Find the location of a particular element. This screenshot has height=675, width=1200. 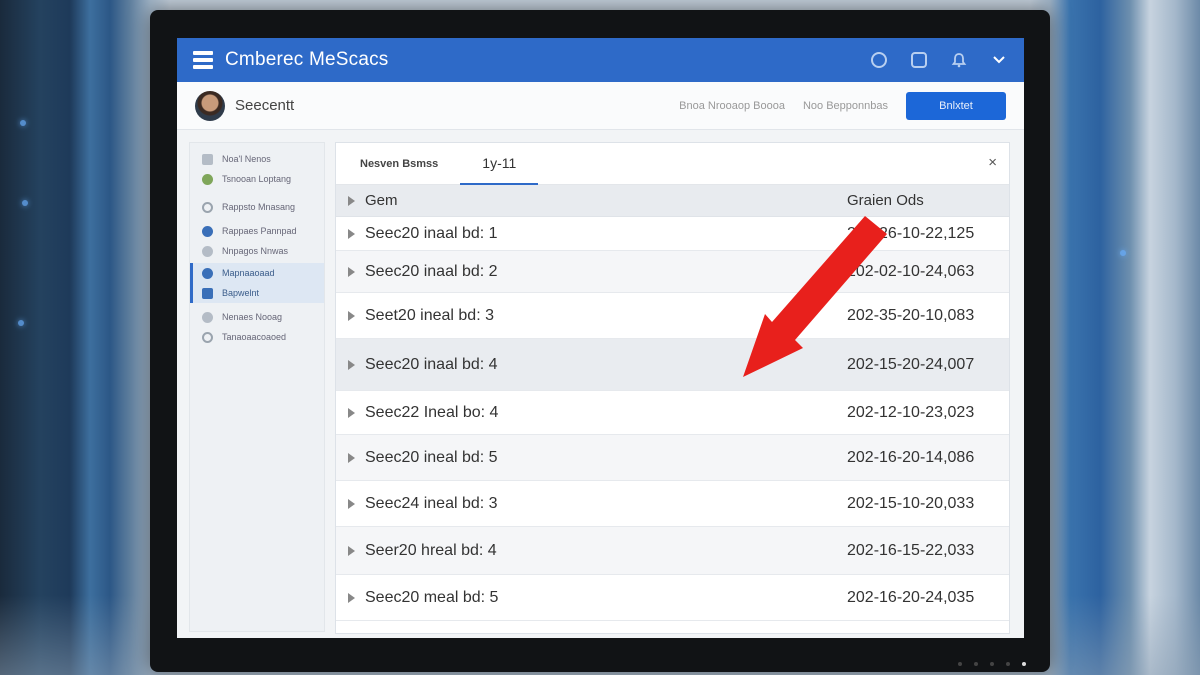

sidebar-item-active: Mapnaaoaad is located at coordinates (257, 273).